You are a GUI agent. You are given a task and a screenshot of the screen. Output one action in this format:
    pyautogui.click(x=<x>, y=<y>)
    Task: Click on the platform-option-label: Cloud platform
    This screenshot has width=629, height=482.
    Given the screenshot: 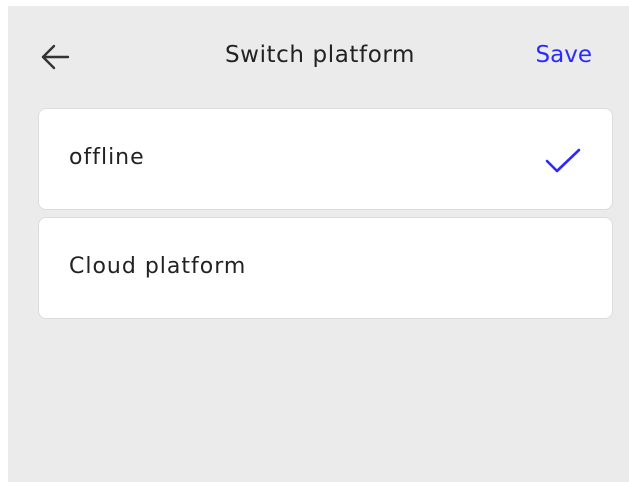 What is the action you would take?
    pyautogui.click(x=158, y=266)
    